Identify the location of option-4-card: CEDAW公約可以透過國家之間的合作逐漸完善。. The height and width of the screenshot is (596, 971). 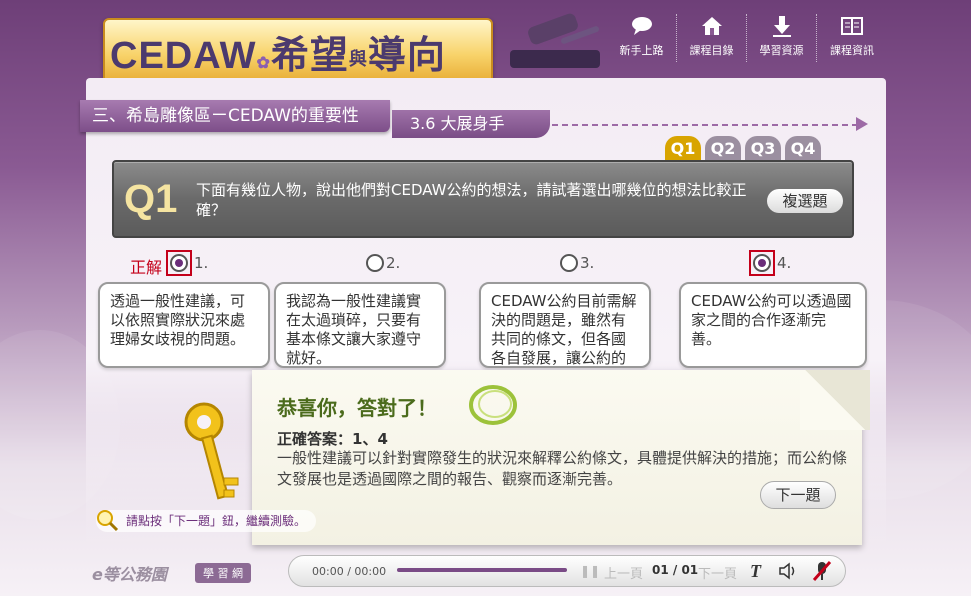
(773, 325).